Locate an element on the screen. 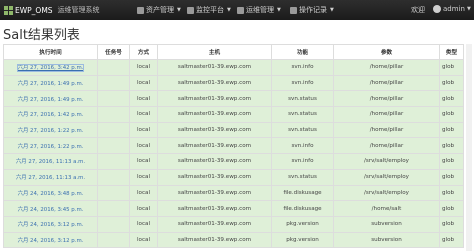 This screenshot has width=474, height=251. time-cell: 六月 27, 2016, 1:22 p.m. is located at coordinates (50, 146).